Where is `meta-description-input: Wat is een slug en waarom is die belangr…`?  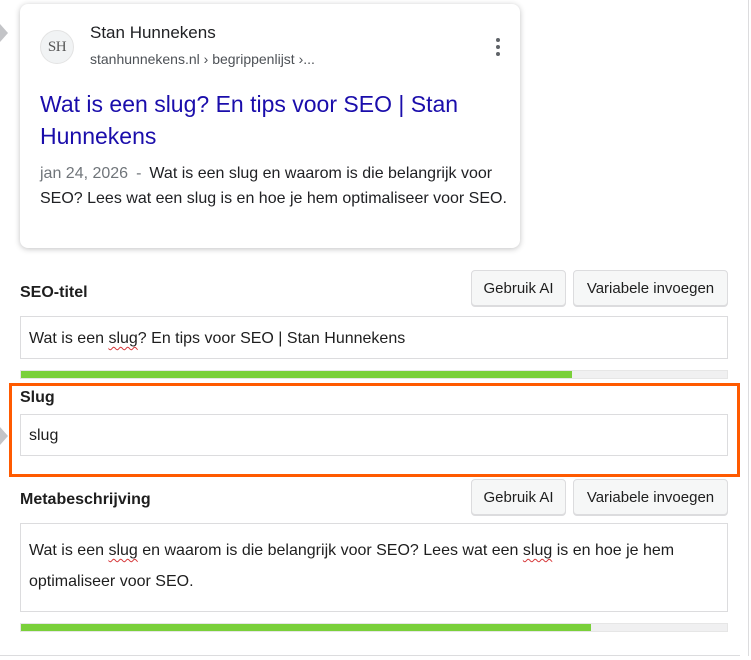
meta-description-input: Wat is een slug en waarom is die belangr… is located at coordinates (374, 567).